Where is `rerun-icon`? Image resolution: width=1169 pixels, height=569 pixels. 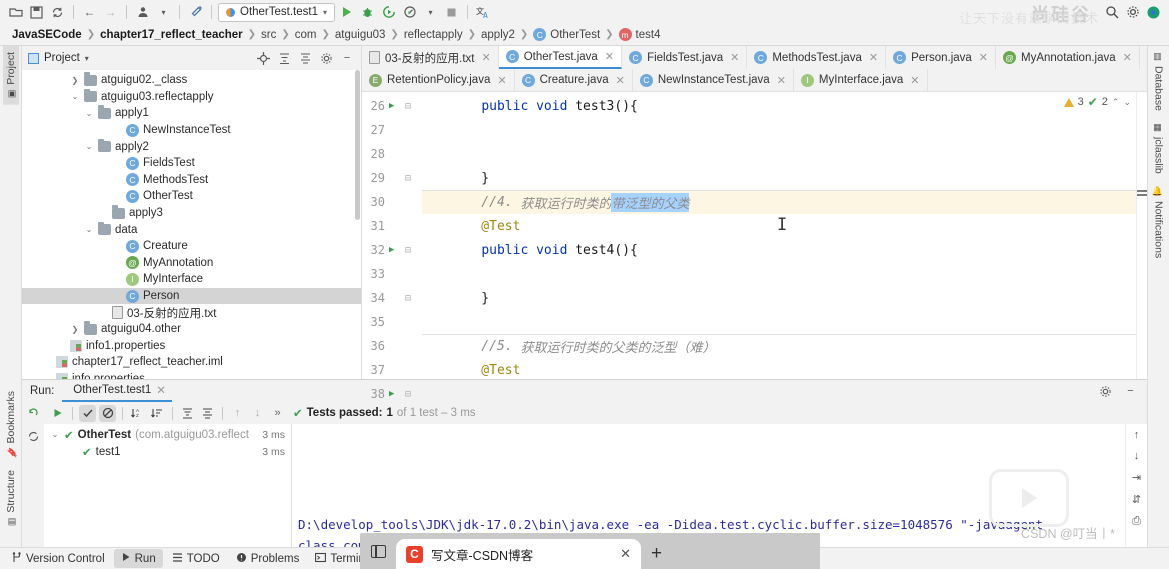 rerun-icon is located at coordinates (33, 414).